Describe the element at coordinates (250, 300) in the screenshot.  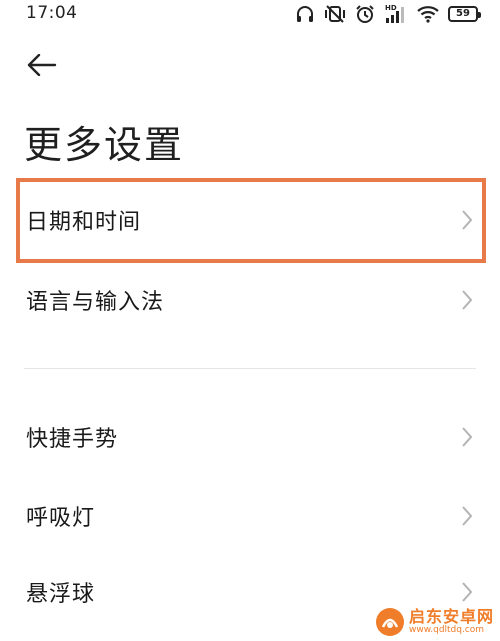
I see `settings-item-language-input: 语言与输入法` at that location.